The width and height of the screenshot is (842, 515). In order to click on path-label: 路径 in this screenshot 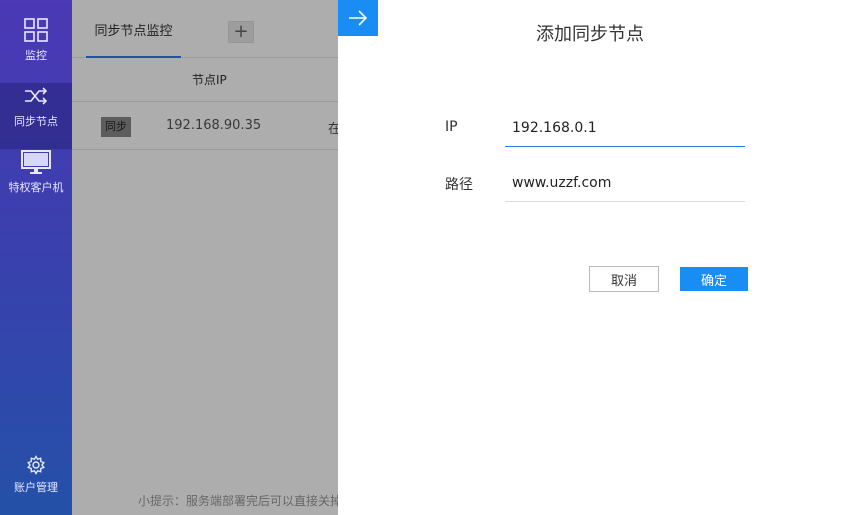, I will do `click(459, 185)`.